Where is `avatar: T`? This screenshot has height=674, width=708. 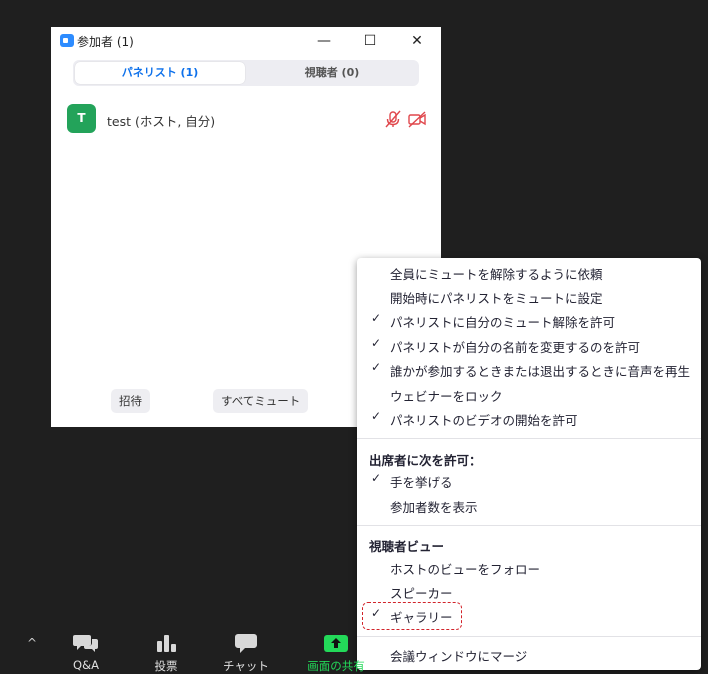
avatar: T is located at coordinates (81, 118).